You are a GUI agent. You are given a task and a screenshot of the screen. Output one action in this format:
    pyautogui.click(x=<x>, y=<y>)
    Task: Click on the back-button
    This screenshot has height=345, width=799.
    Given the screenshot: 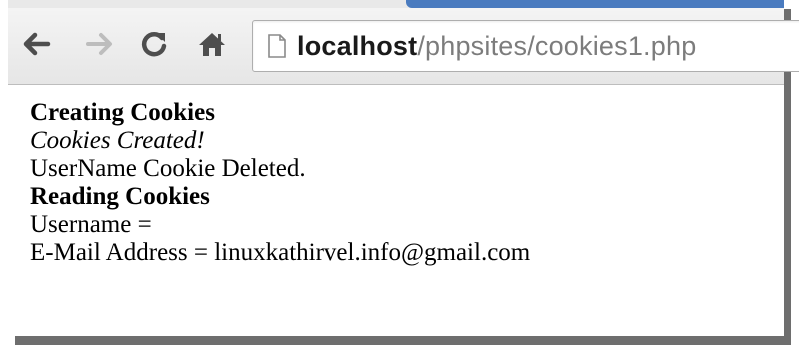 What is the action you would take?
    pyautogui.click(x=36, y=44)
    